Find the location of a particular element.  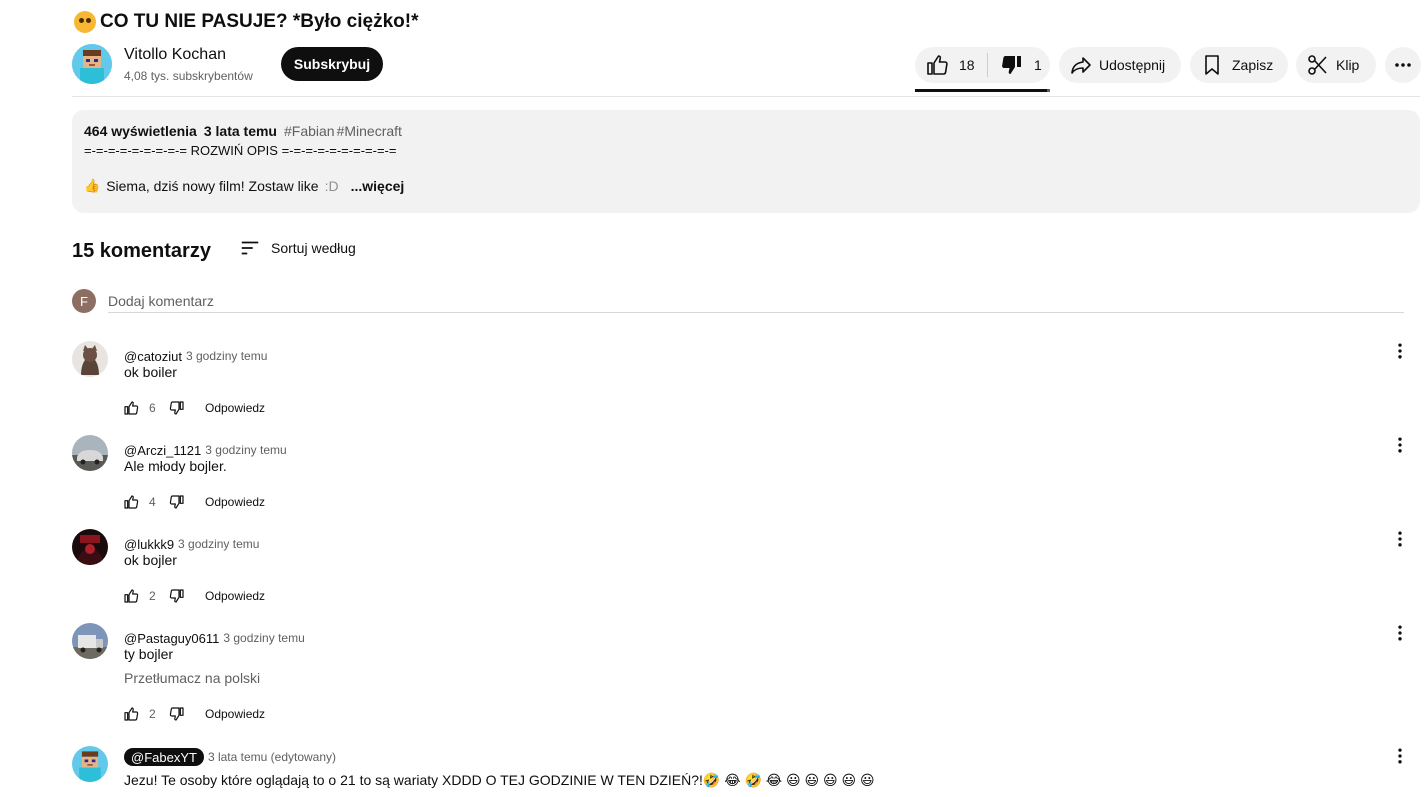

comment-actions: 4 Odpowiedz is located at coordinates (194, 502).